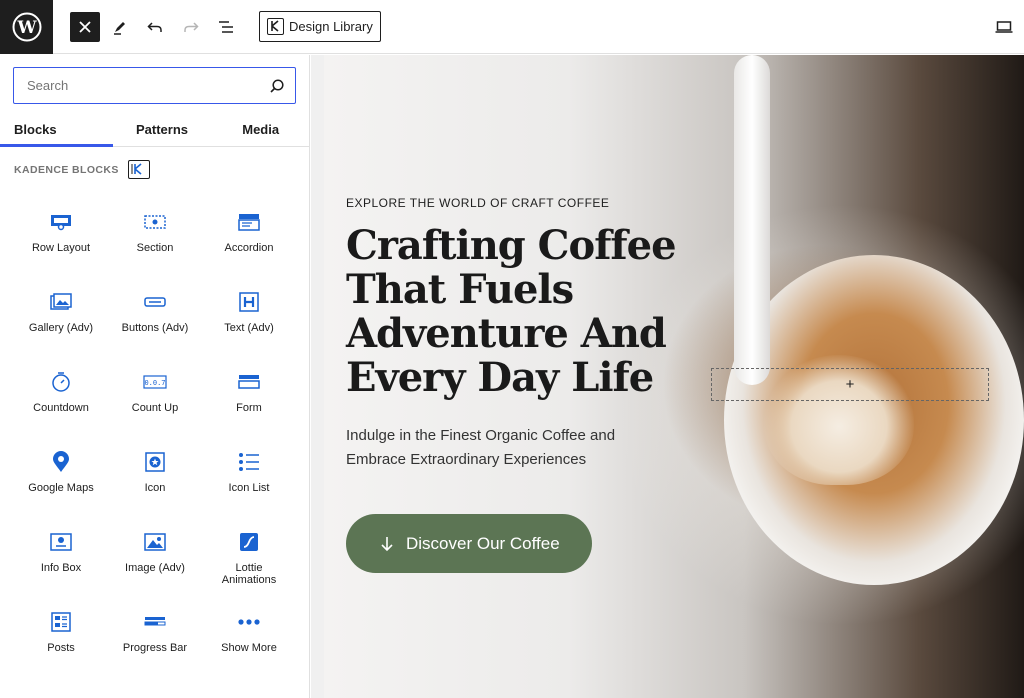 The image size is (1024, 698). I want to click on count-up-icon: 0.0.7, so click(155, 382).